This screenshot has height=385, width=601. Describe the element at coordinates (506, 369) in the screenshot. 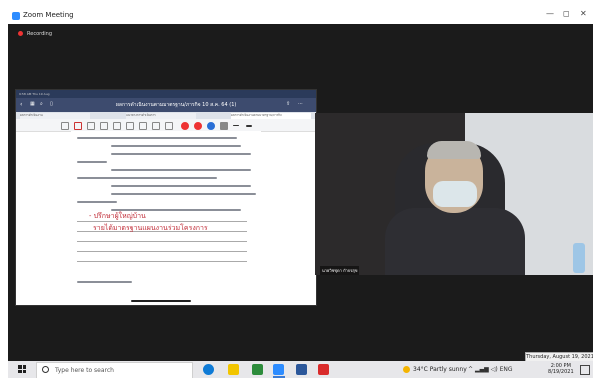

I see `language-indicator: ENG` at that location.